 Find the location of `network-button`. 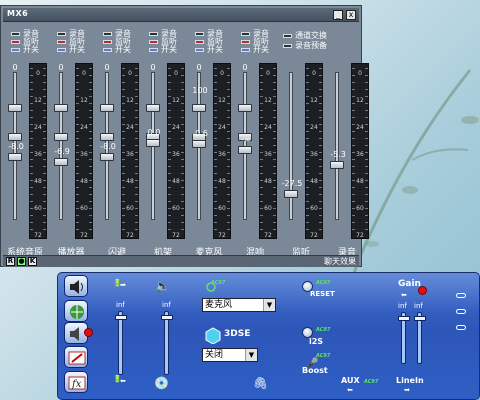

network-button is located at coordinates (76, 311).